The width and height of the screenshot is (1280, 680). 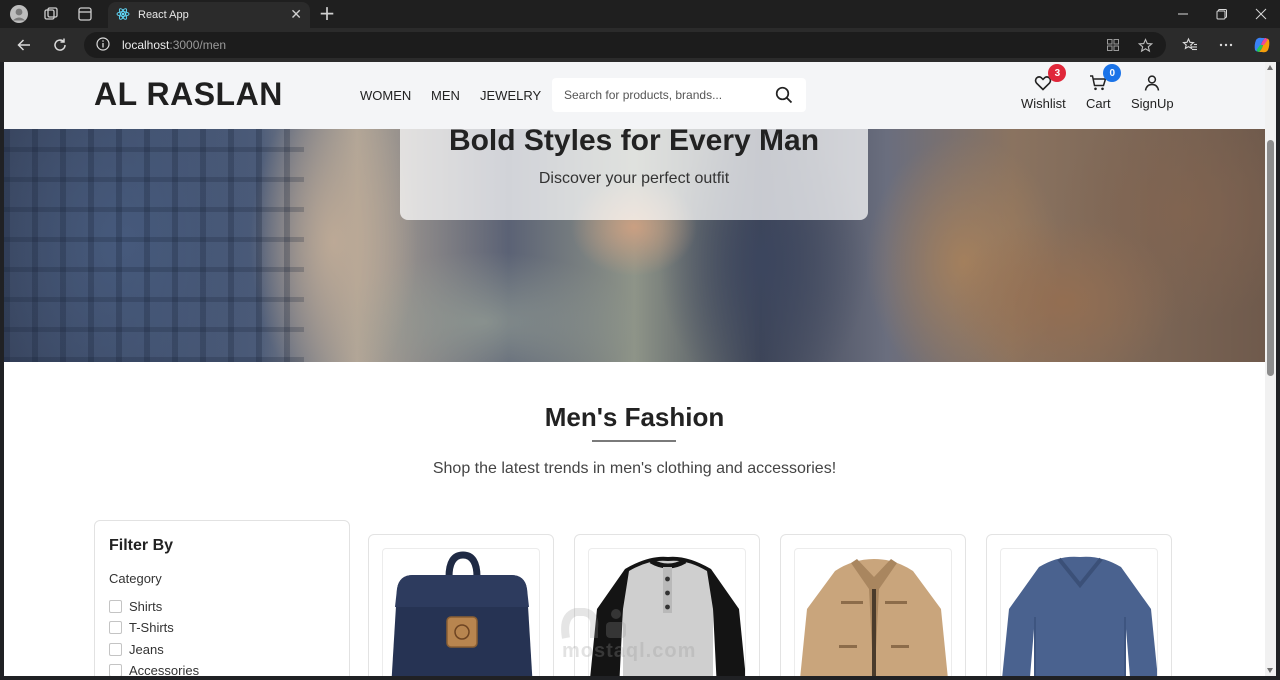 What do you see at coordinates (1152, 103) in the screenshot?
I see `signup-label: SignUp` at bounding box center [1152, 103].